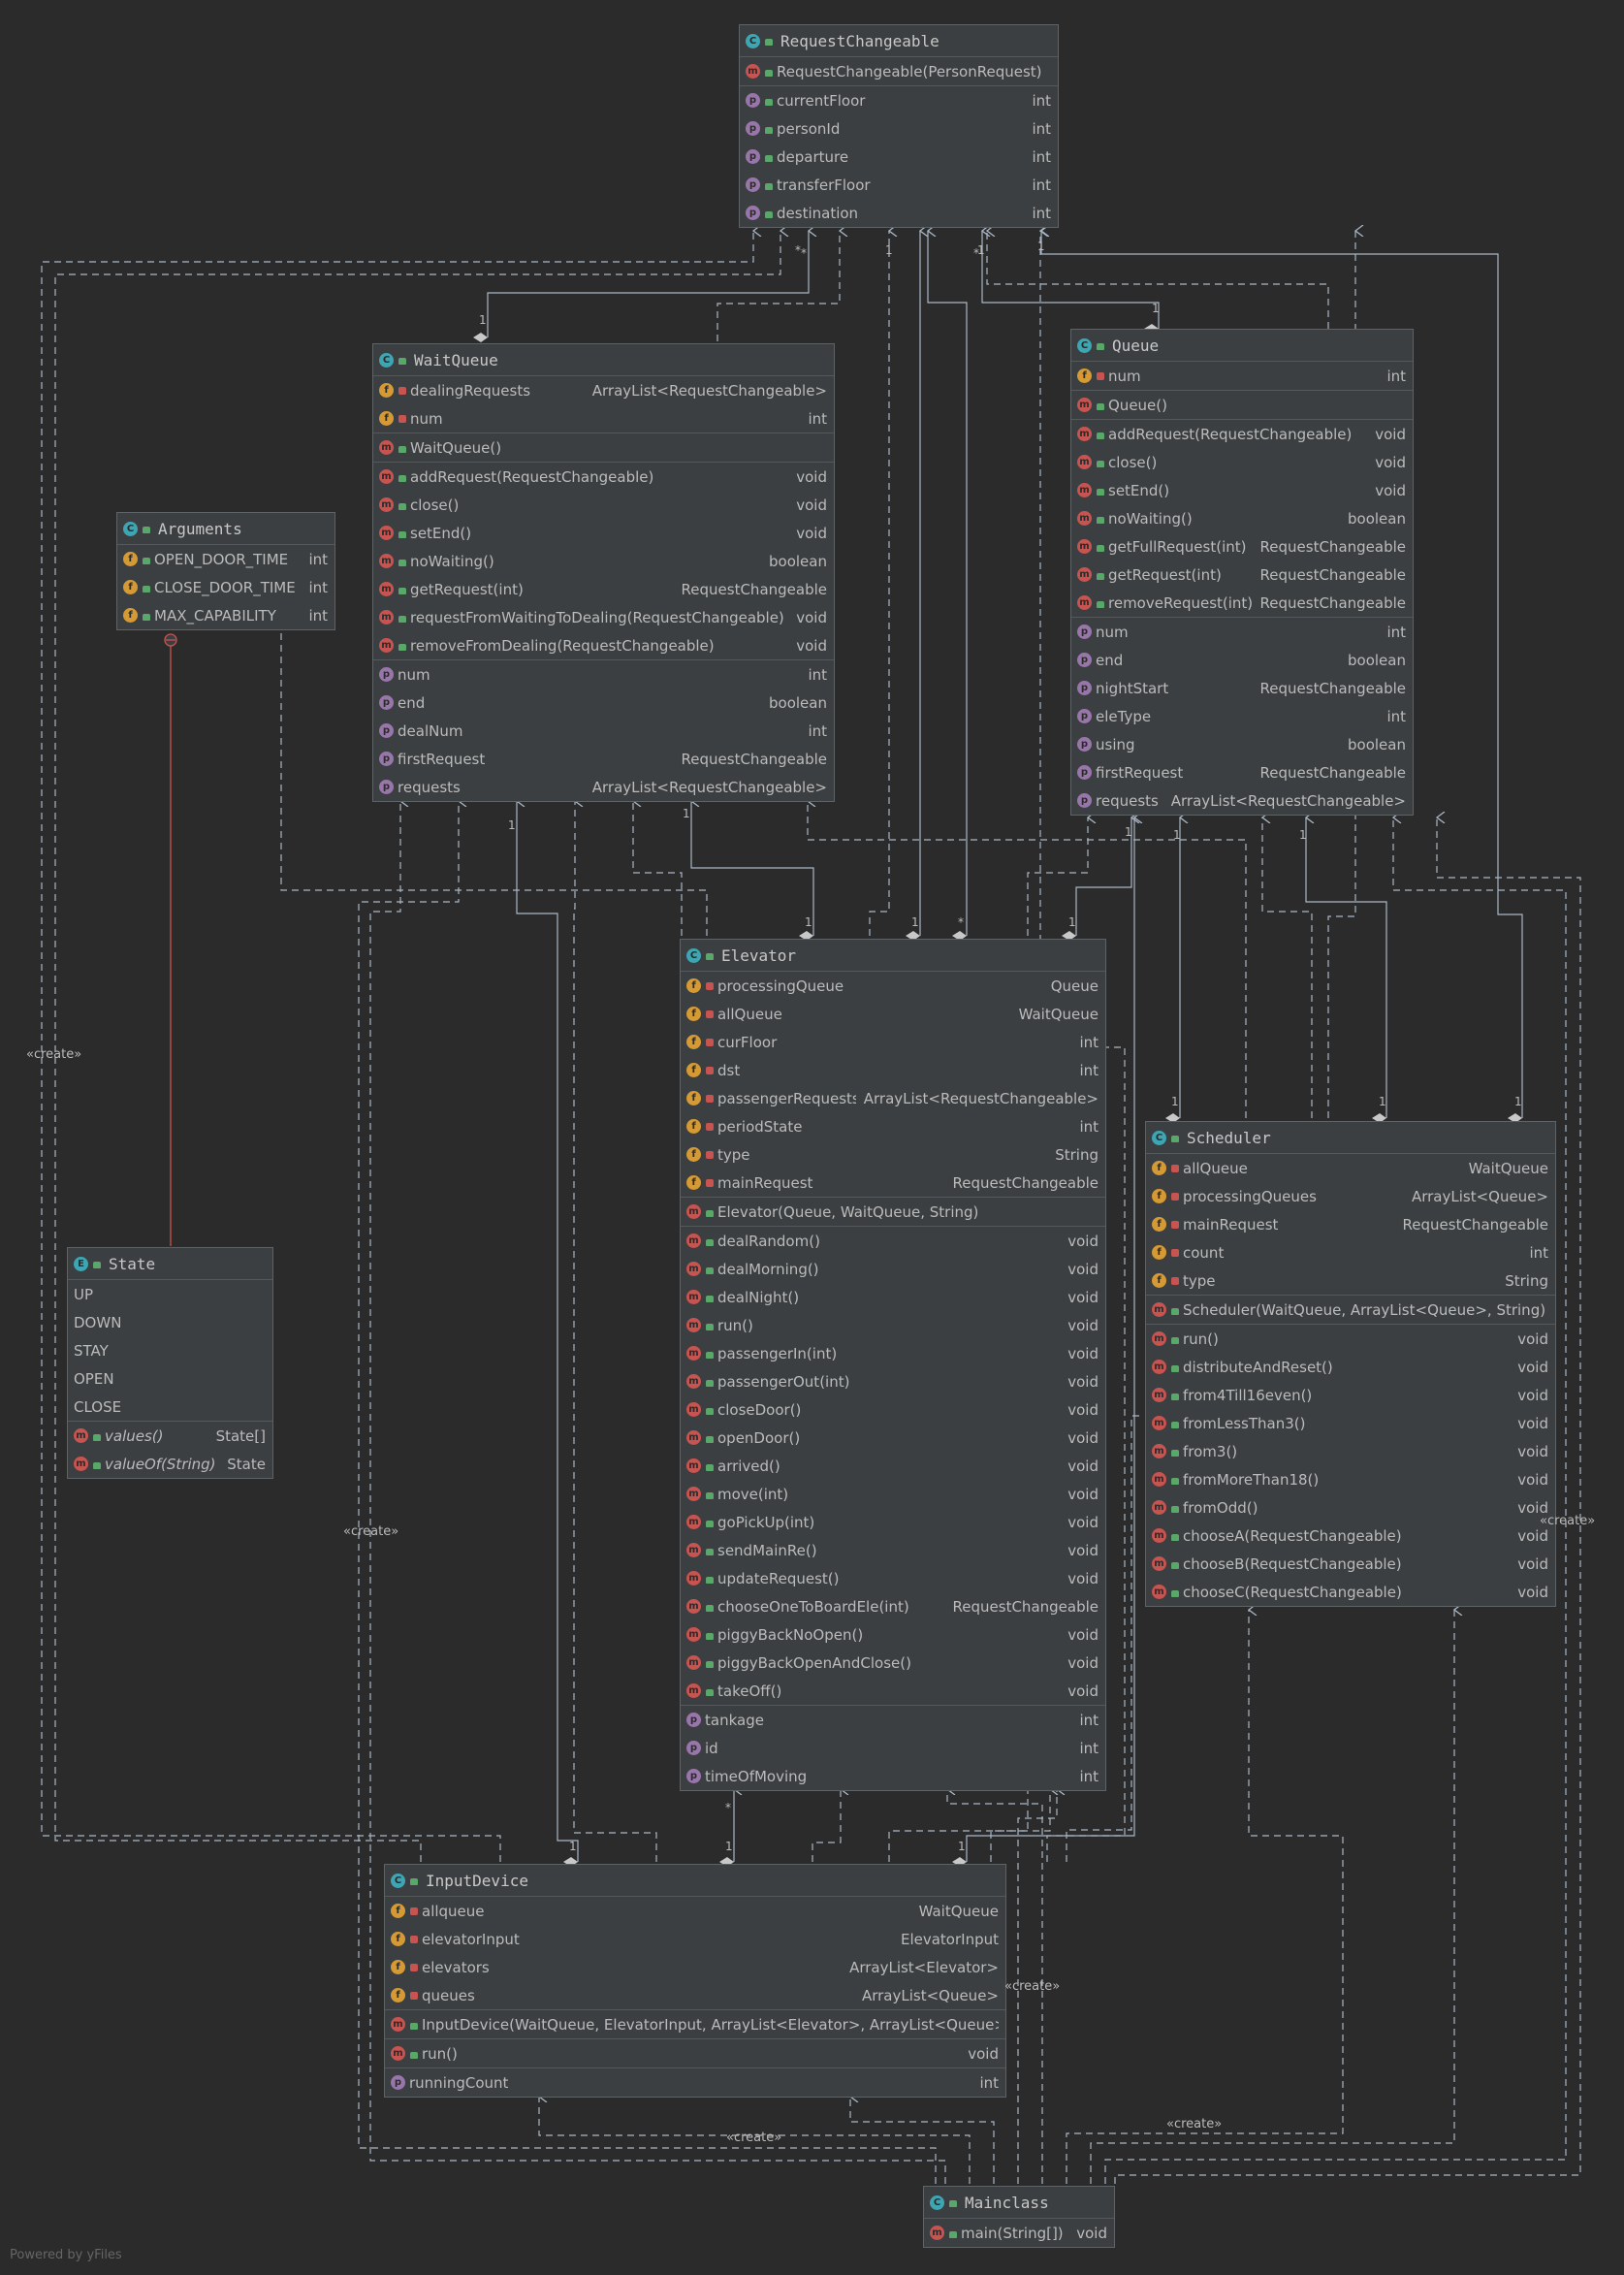  I want to click on member-row: m passengerOut(int) void, so click(893, 1381).